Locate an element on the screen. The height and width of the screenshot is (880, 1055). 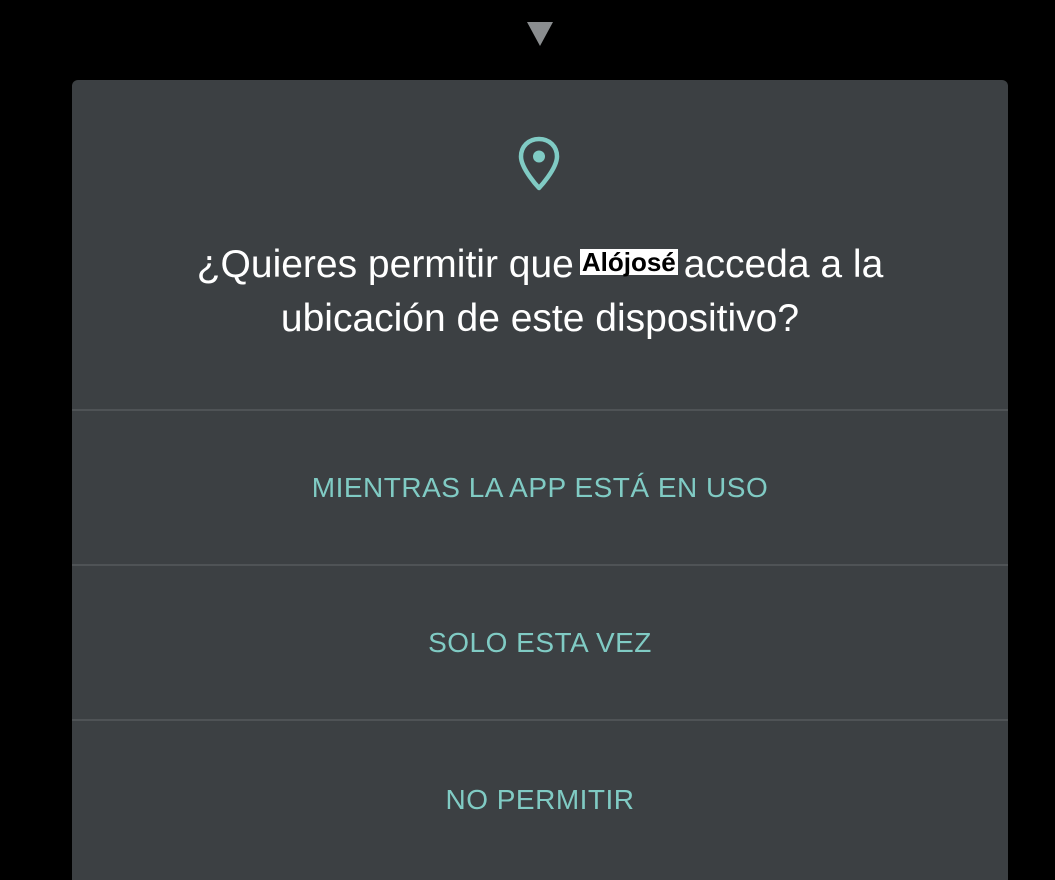
location-pin-icon is located at coordinates (539, 163).